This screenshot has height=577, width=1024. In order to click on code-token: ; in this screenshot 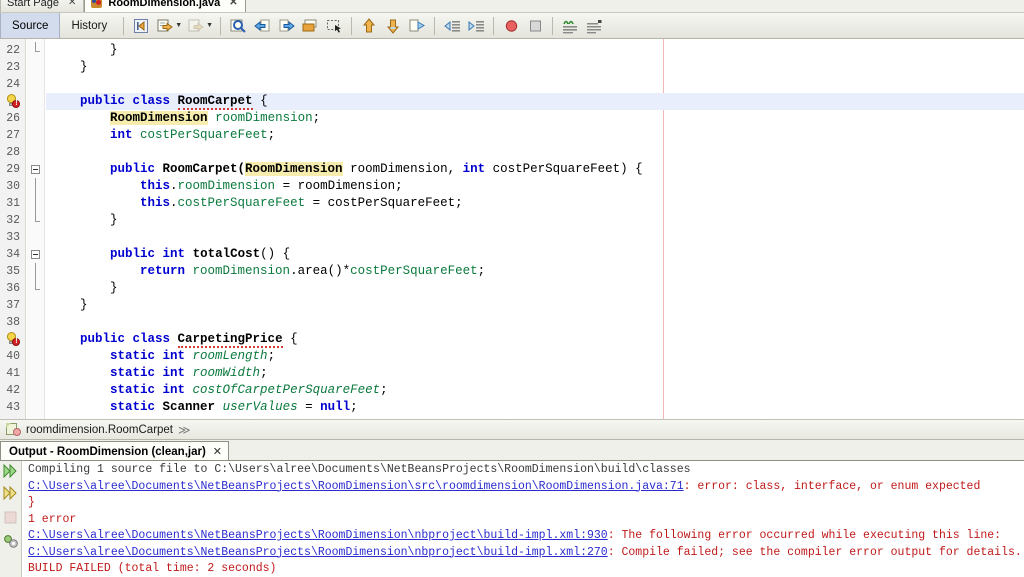, I will do `click(316, 118)`.